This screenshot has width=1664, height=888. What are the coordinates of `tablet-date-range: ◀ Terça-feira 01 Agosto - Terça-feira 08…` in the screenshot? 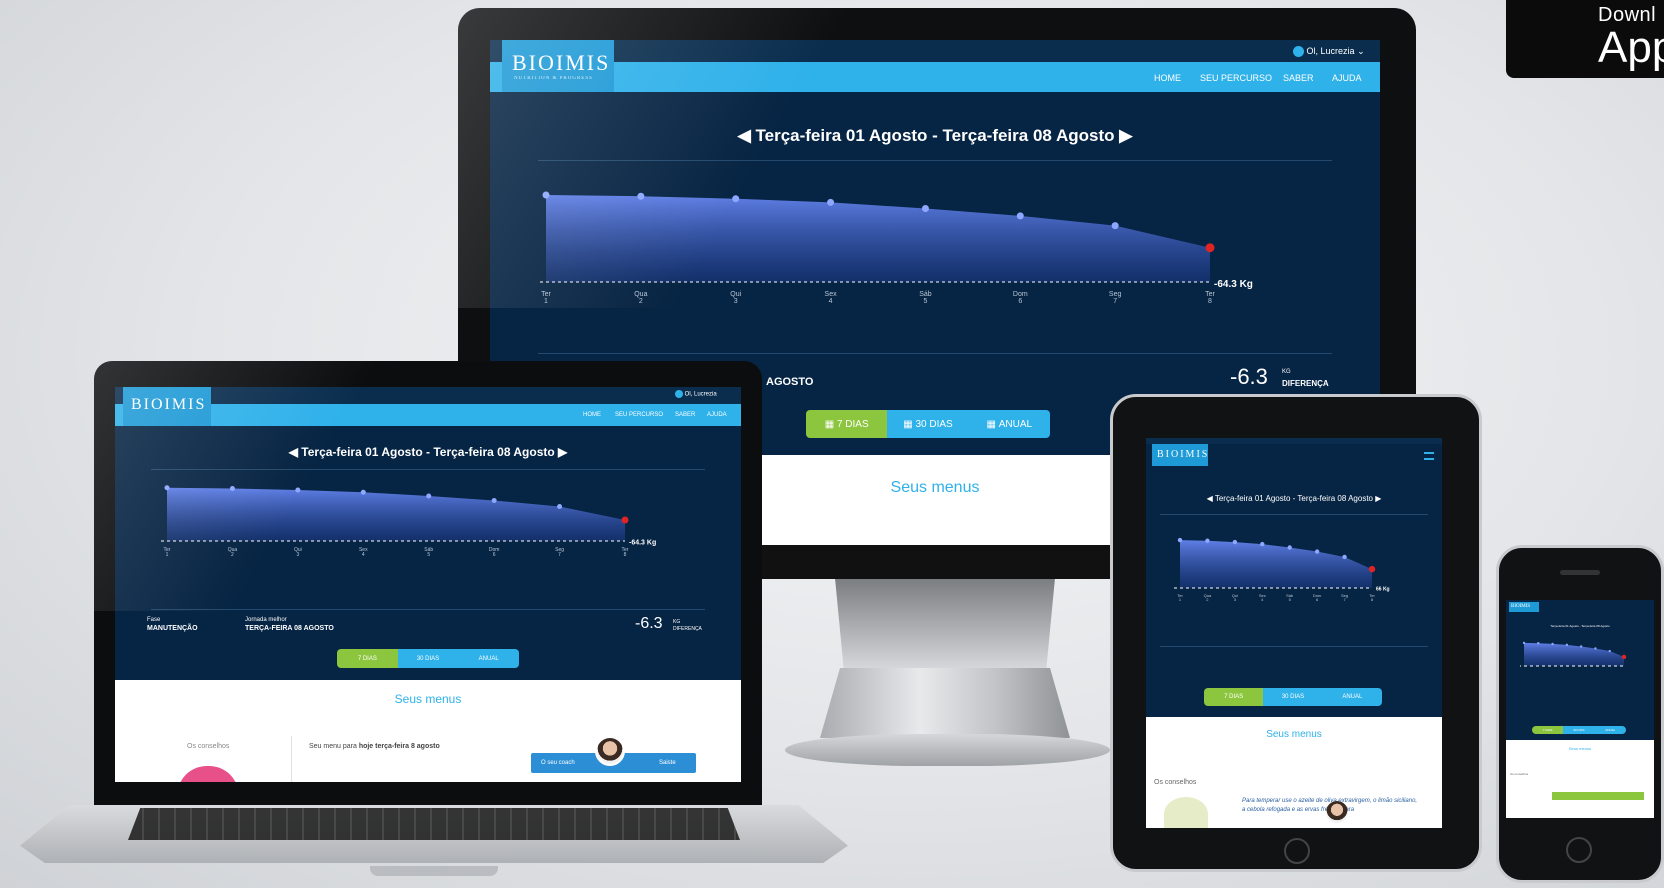 It's located at (1294, 498).